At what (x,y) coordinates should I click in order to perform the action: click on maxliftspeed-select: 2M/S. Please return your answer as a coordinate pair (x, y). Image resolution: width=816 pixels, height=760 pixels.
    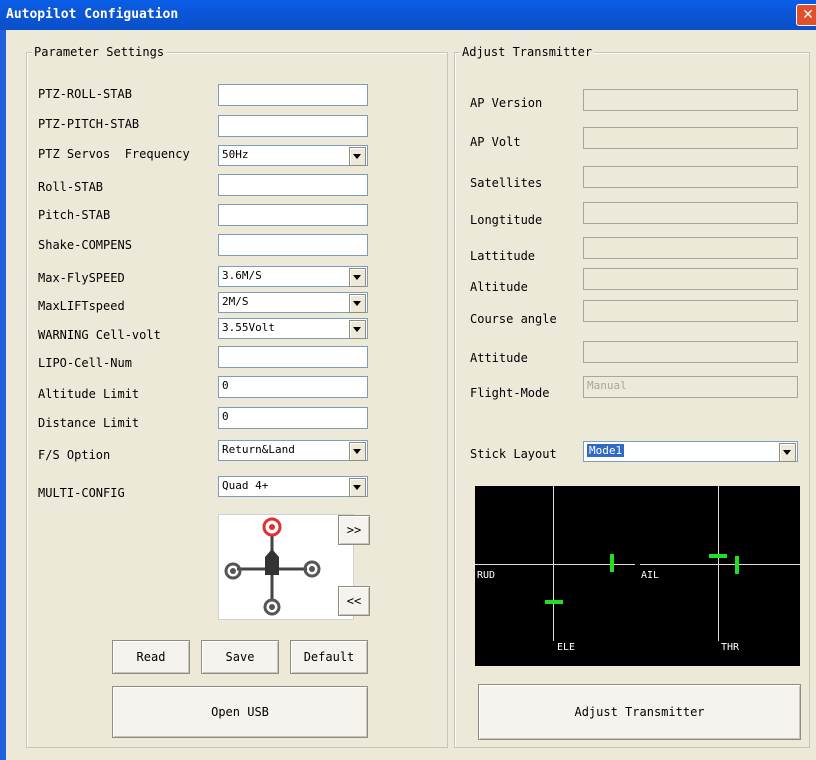
    Looking at the image, I should click on (293, 302).